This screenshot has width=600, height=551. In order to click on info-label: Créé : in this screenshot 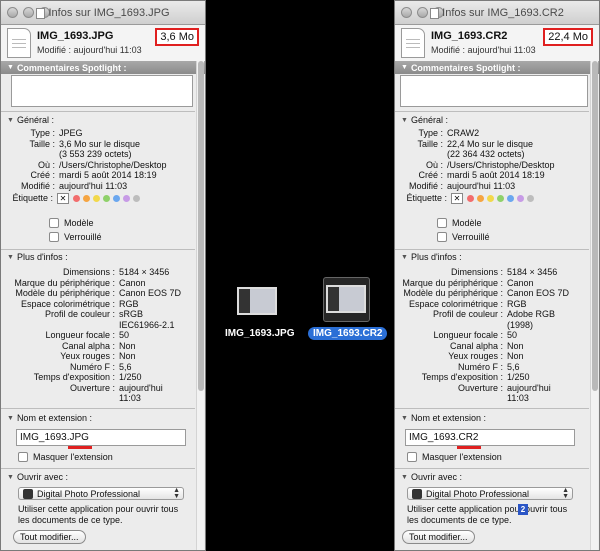, I will do `click(430, 175)`.